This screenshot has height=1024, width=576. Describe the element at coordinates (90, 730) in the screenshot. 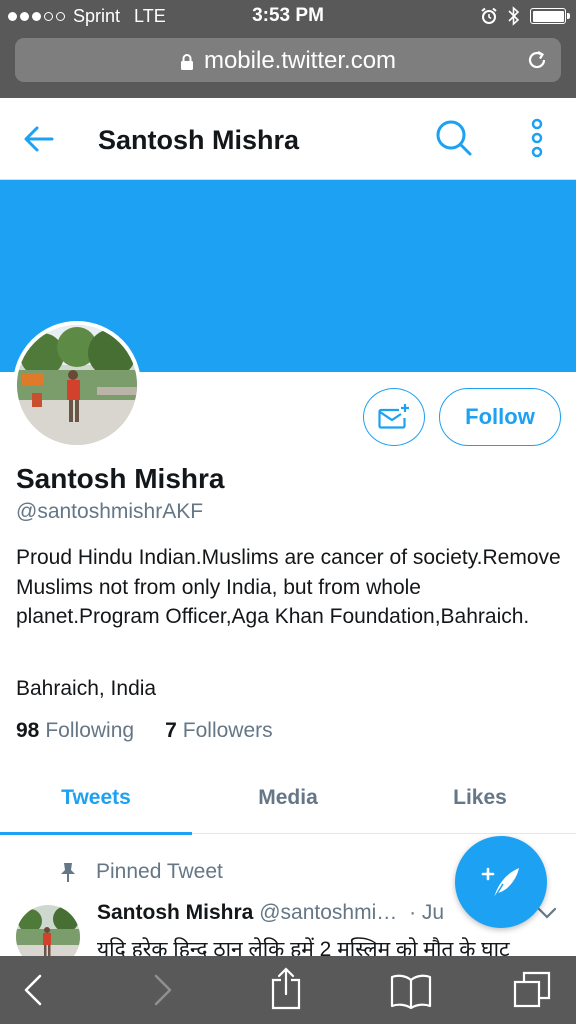

I see `following-label: Following` at that location.